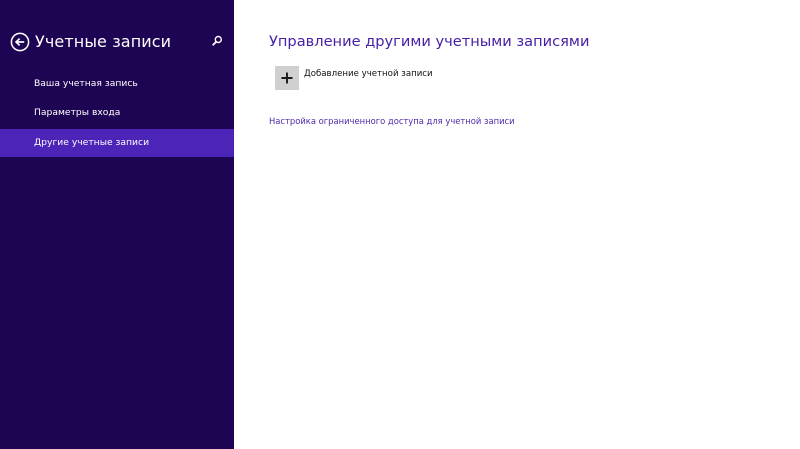 The image size is (800, 449). I want to click on back-arrow-circle-icon, so click(20, 42).